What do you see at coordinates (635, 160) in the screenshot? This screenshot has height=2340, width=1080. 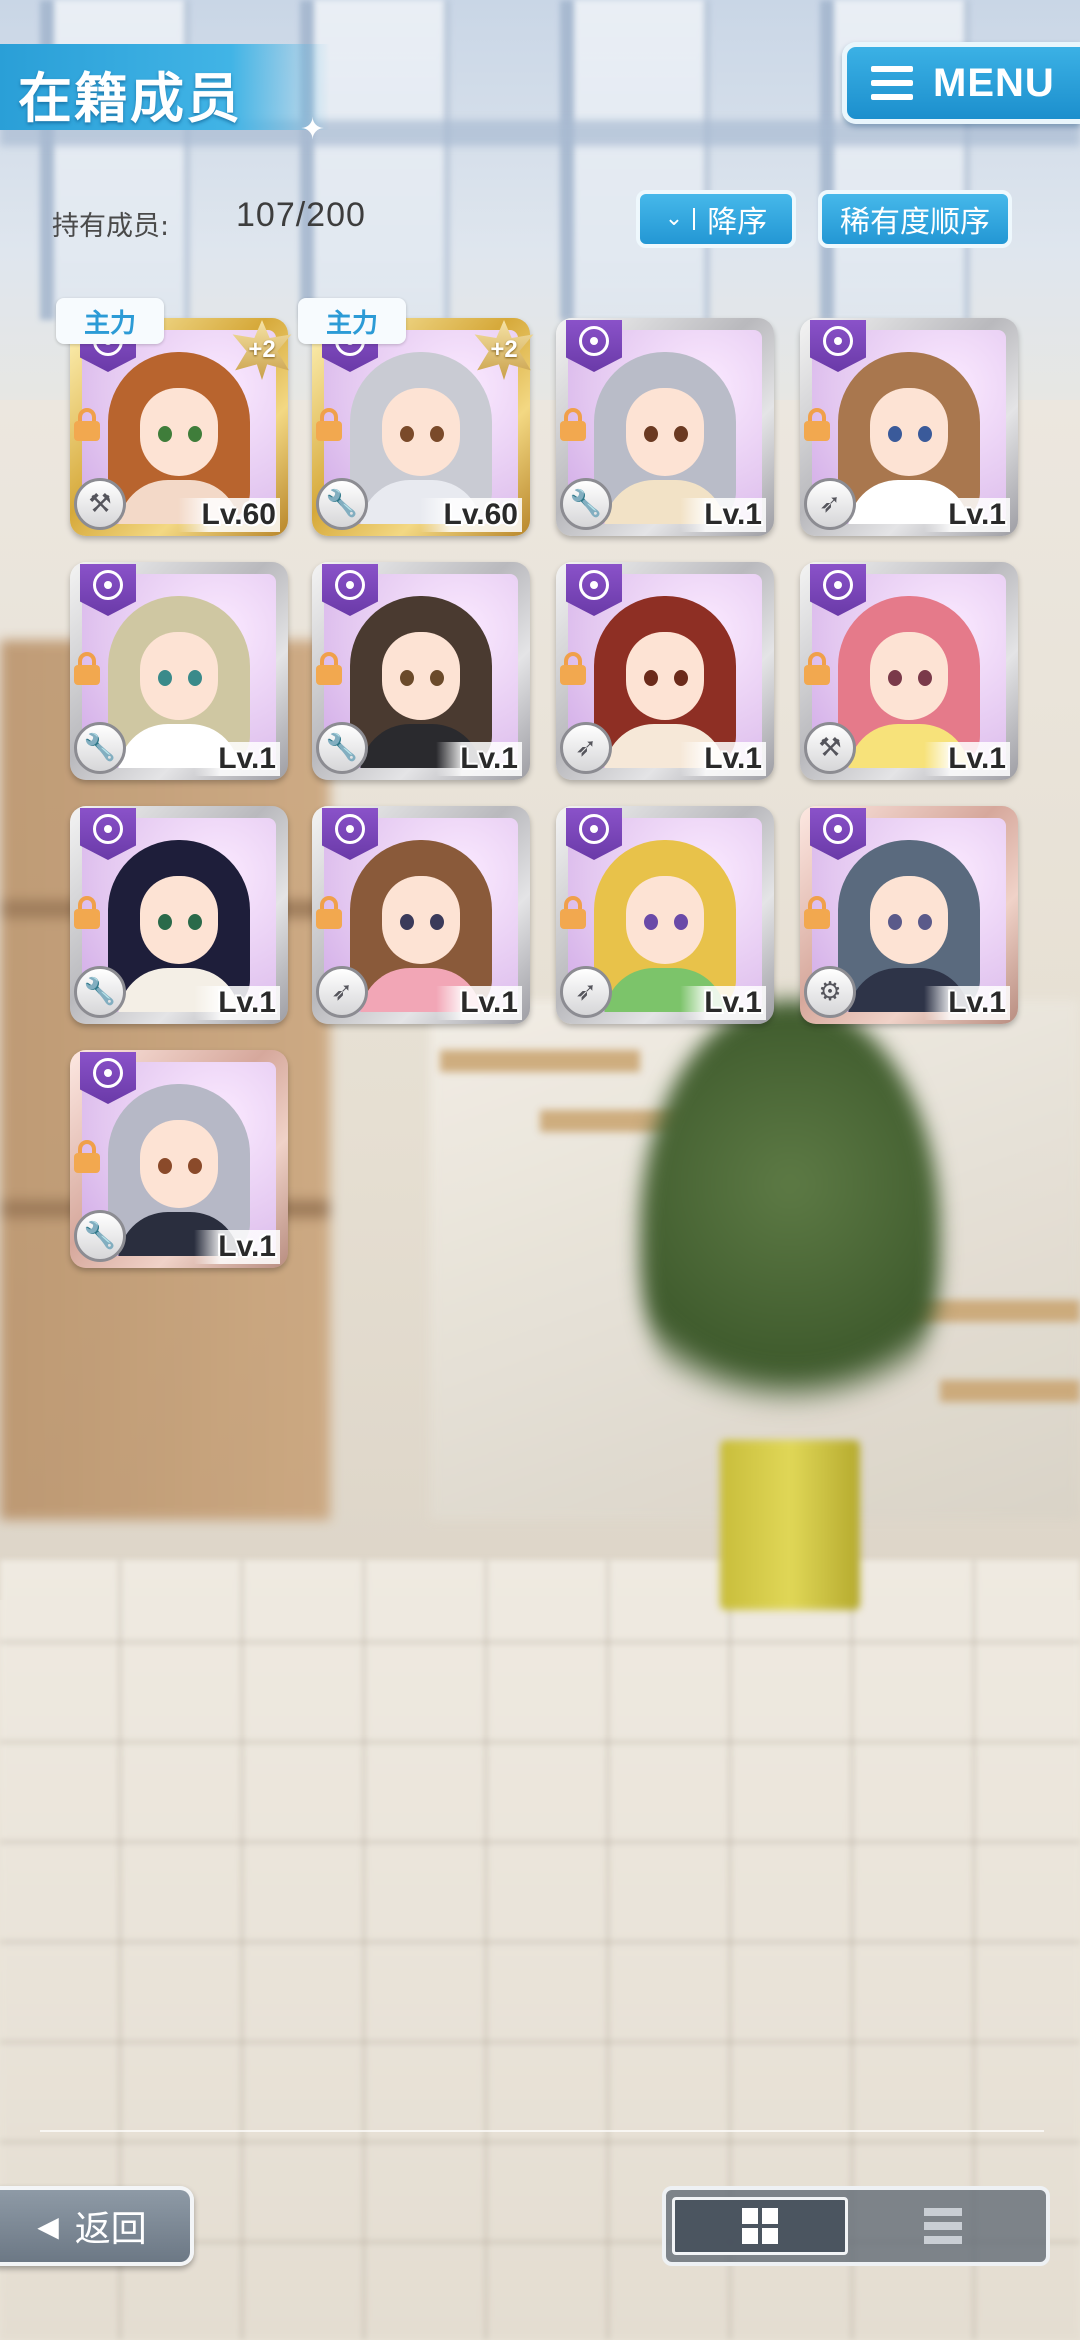 I see `bg-window` at bounding box center [635, 160].